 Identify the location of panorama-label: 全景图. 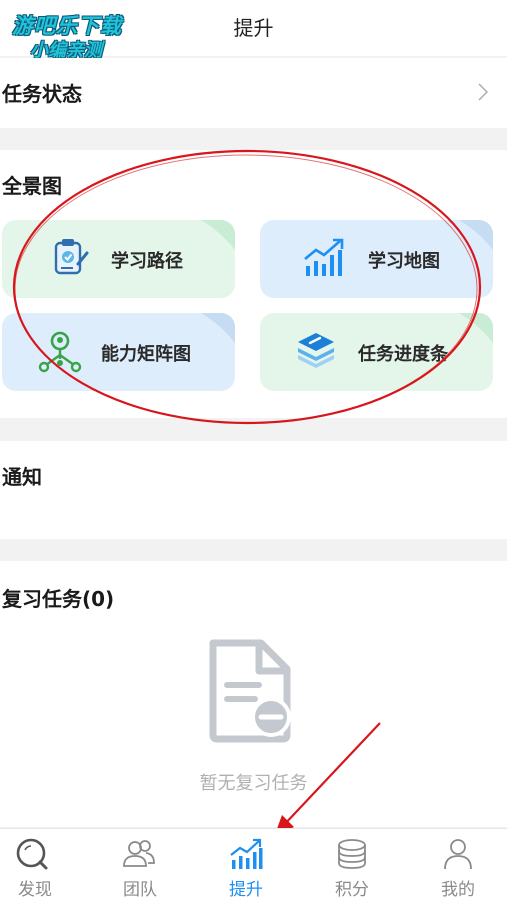
(32, 186).